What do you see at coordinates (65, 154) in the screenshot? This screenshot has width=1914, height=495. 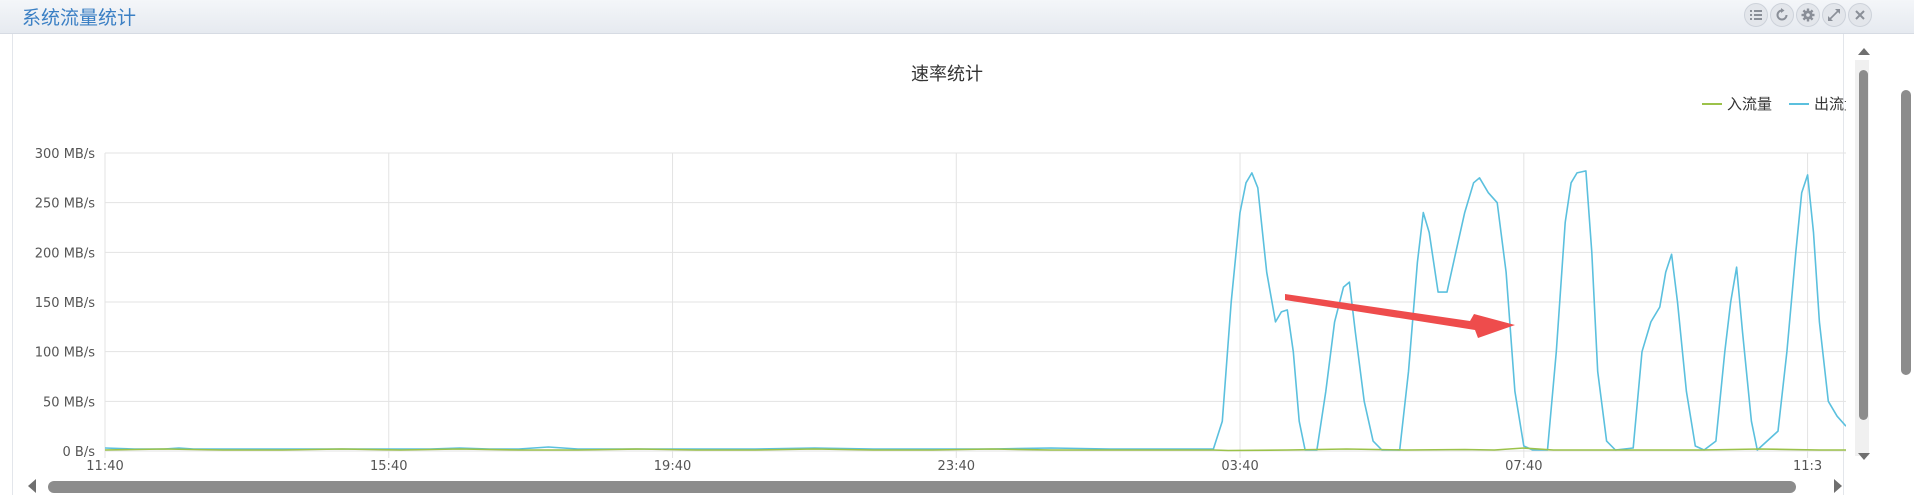 I see `y-tick-label: 300 MB/s` at bounding box center [65, 154].